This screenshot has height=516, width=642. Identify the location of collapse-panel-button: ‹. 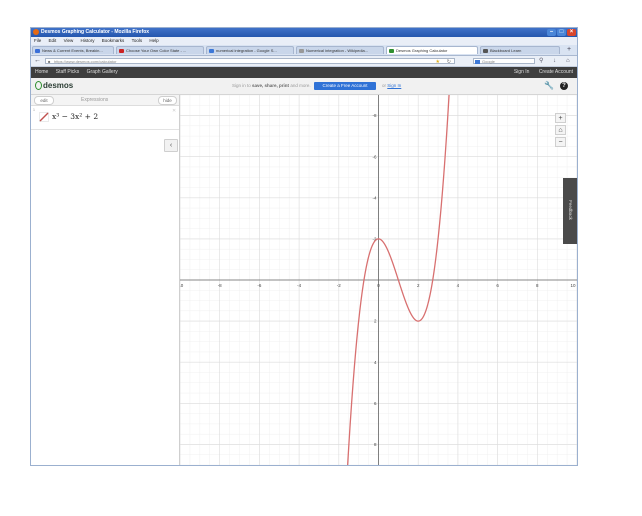
(171, 145).